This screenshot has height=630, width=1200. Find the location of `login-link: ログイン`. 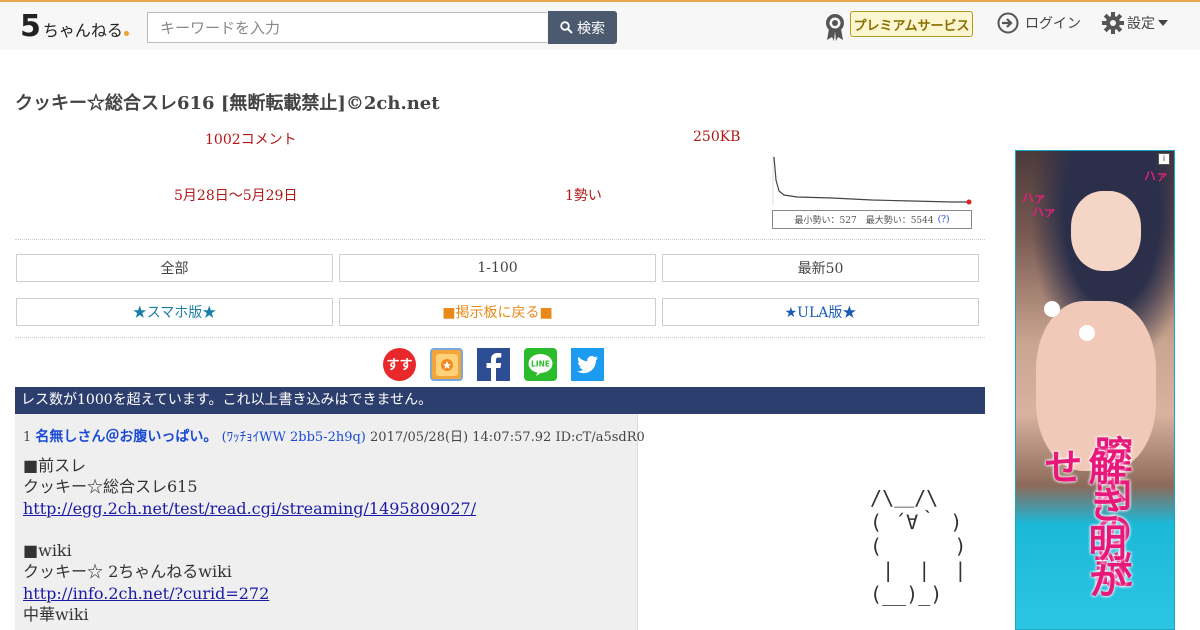

login-link: ログイン is located at coordinates (1039, 23).